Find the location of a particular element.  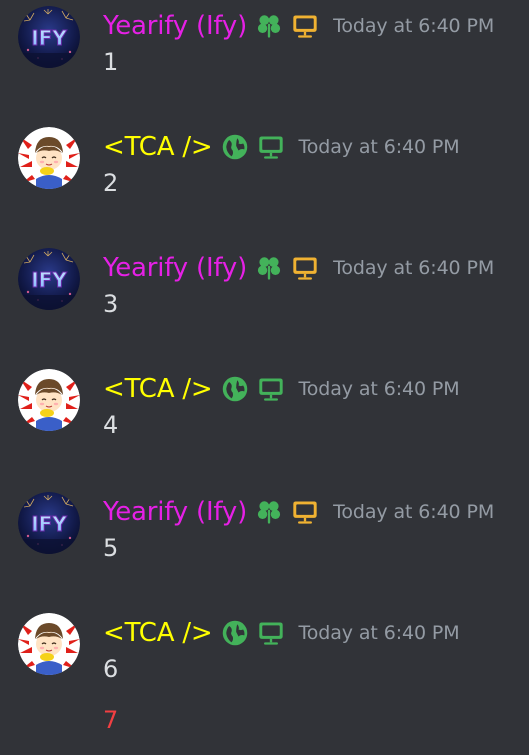

message-content: 6 is located at coordinates (111, 669).